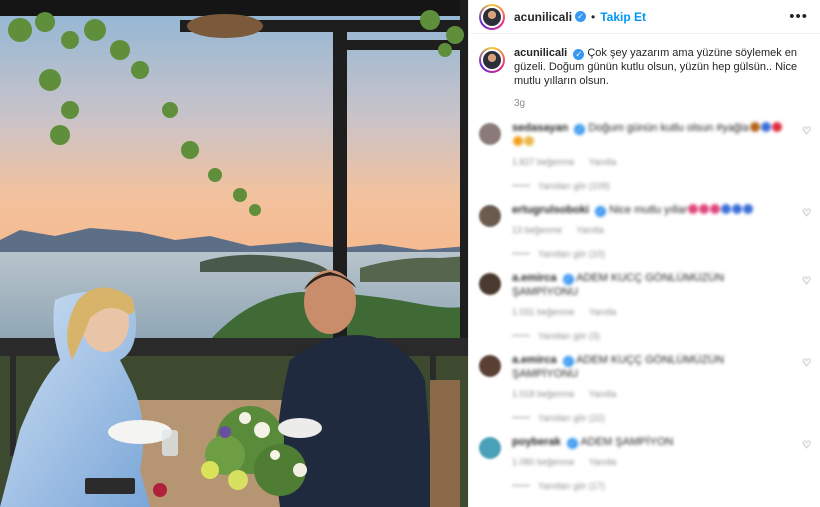 This screenshot has height=507, width=820. I want to click on comment-meta: 1.031 beğenme Yanıtla, so click(647, 312).